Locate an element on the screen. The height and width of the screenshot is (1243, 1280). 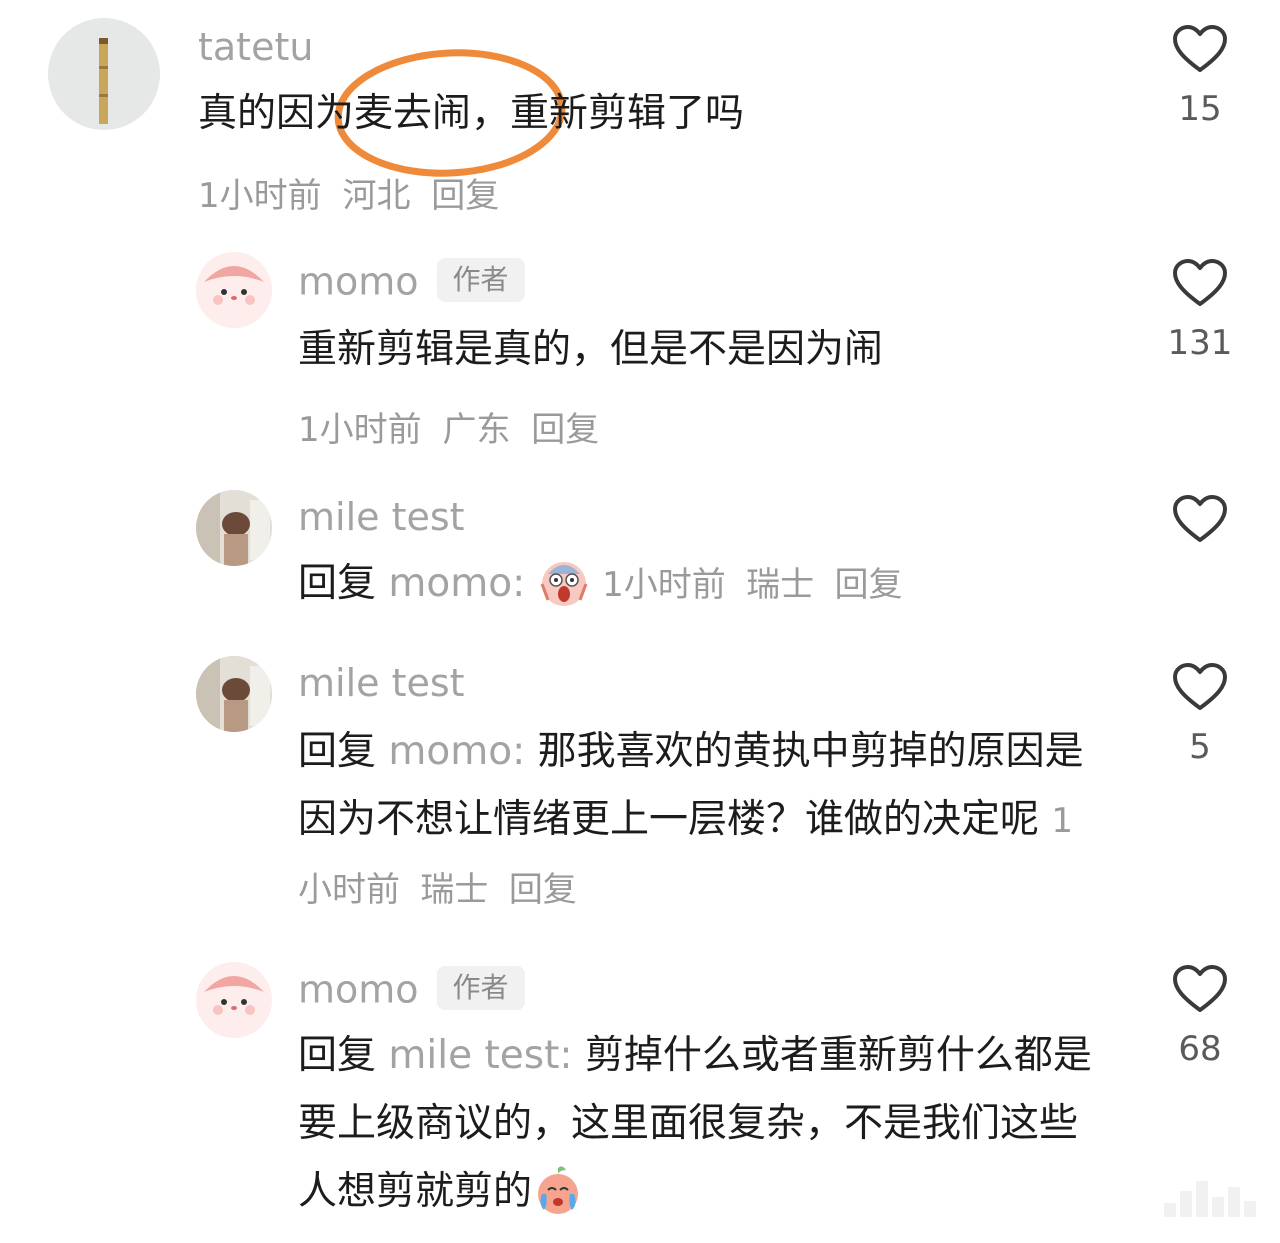
comment-meta: 1小时前 广东 回复 is located at coordinates (448, 426).